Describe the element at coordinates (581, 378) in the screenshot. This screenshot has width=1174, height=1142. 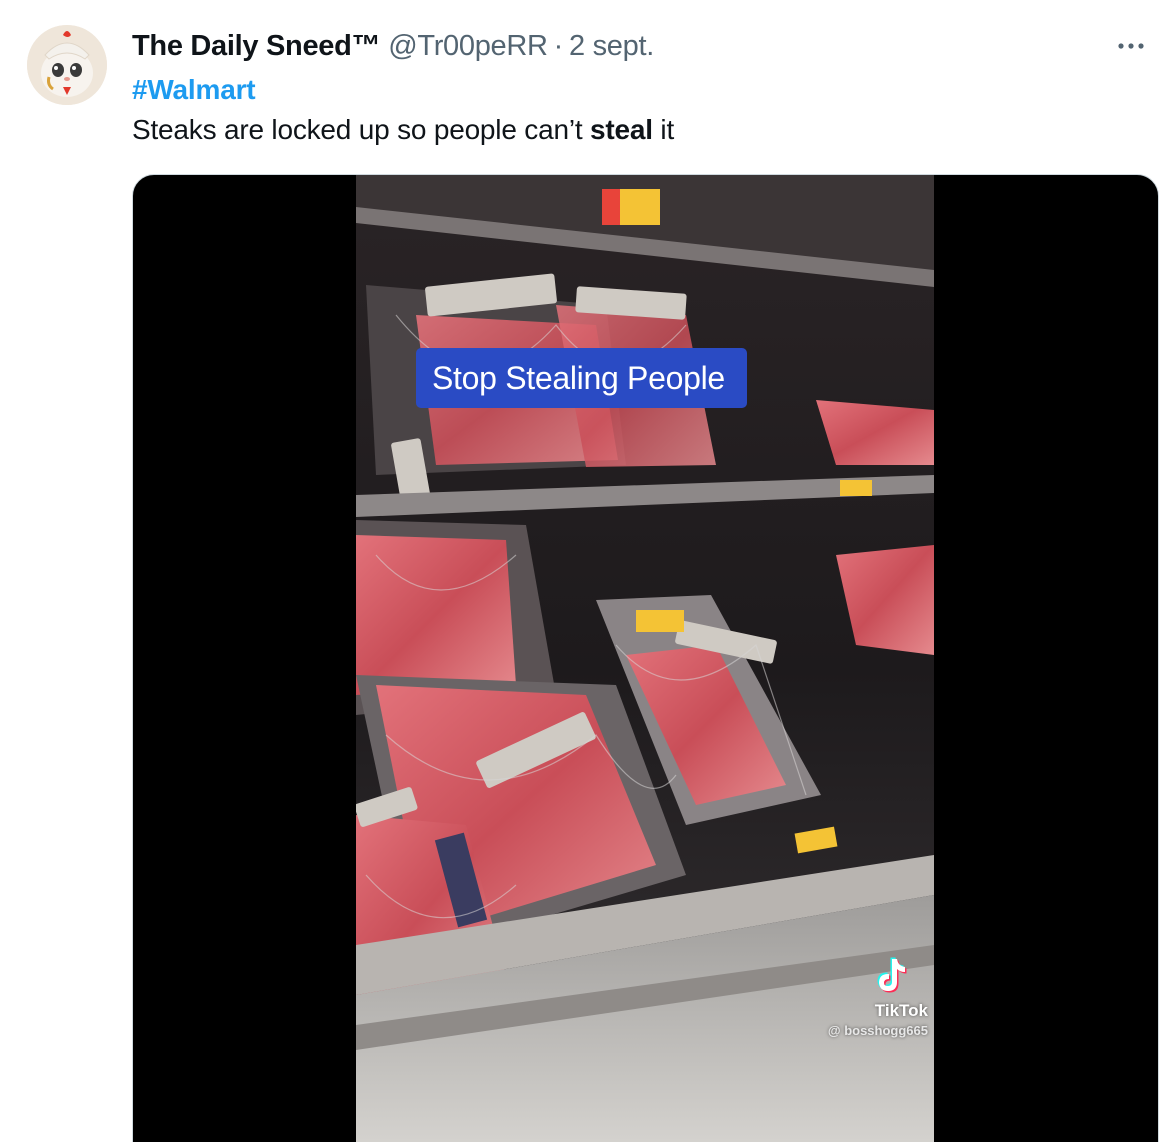
I see `video-caption: Stop Stealing People` at that location.